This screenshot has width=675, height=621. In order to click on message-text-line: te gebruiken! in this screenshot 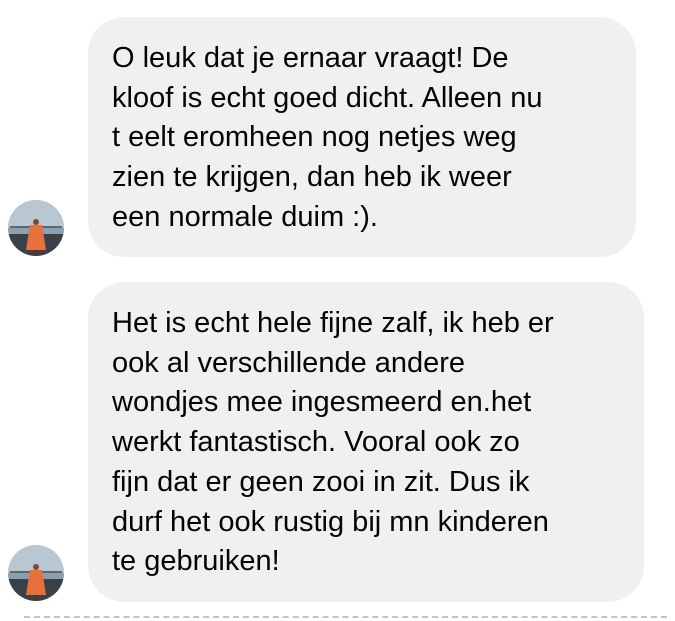, I will do `click(196, 561)`.